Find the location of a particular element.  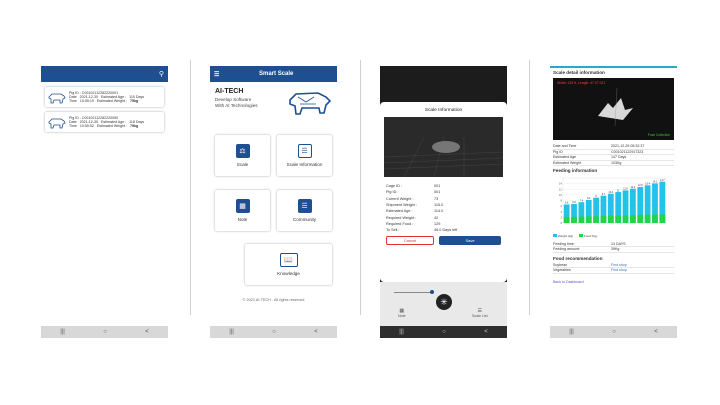

info-value: 42 is located at coordinates (436, 217).